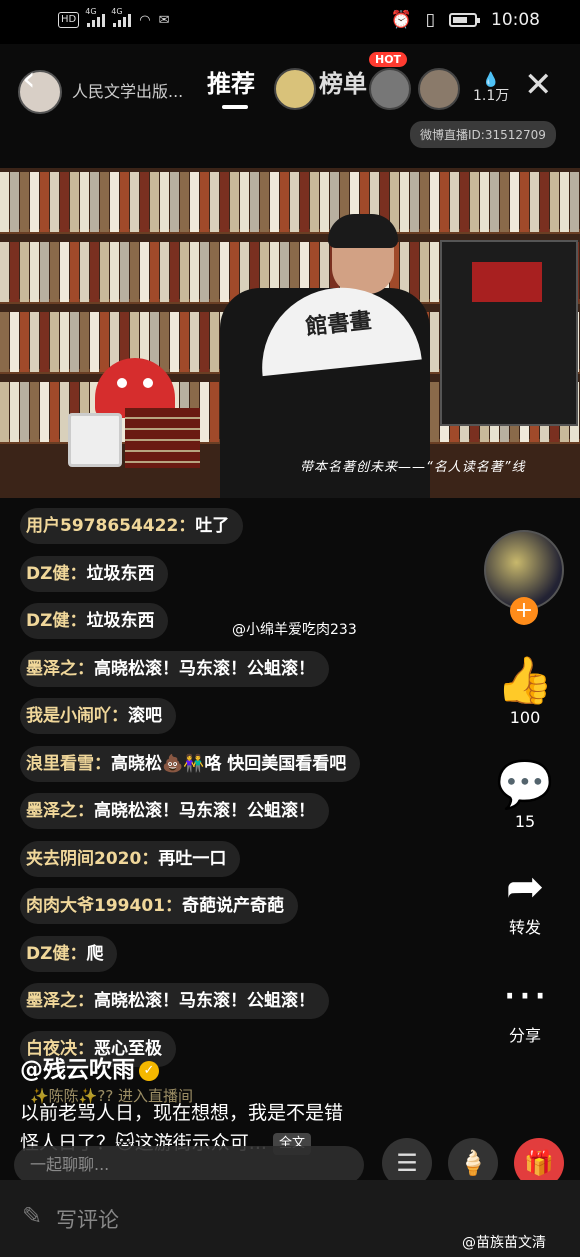 The width and height of the screenshot is (580, 1257). What do you see at coordinates (164, 20) in the screenshot?
I see `wechat-icon: ✉` at bounding box center [164, 20].